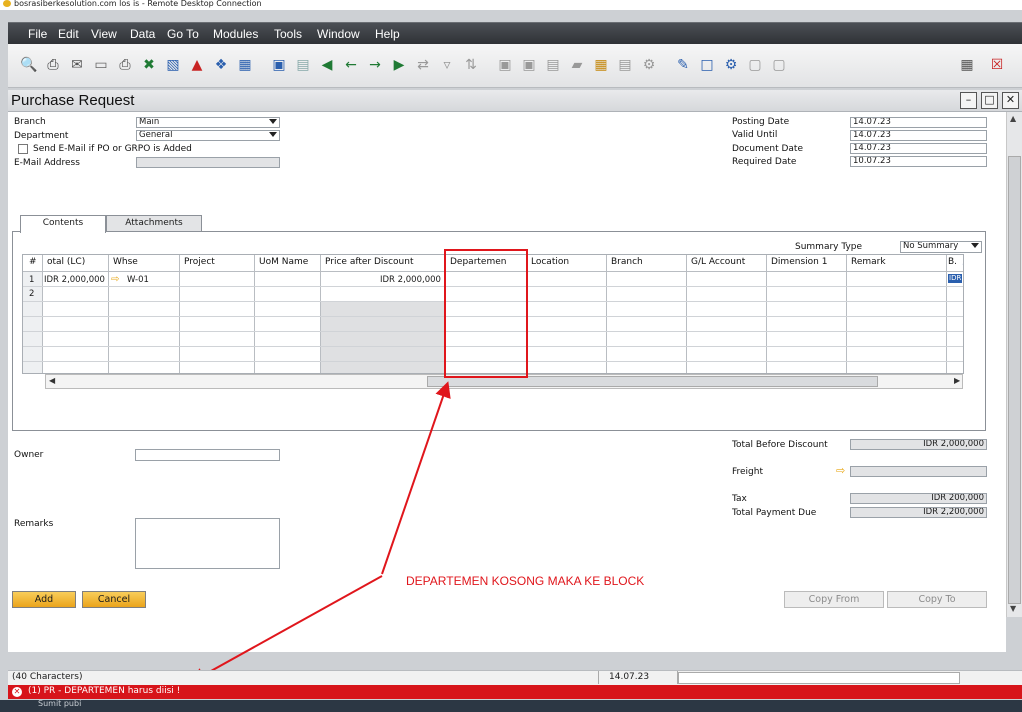  What do you see at coordinates (320, 532) in the screenshot?
I see `annotation-arrows` at bounding box center [320, 532].